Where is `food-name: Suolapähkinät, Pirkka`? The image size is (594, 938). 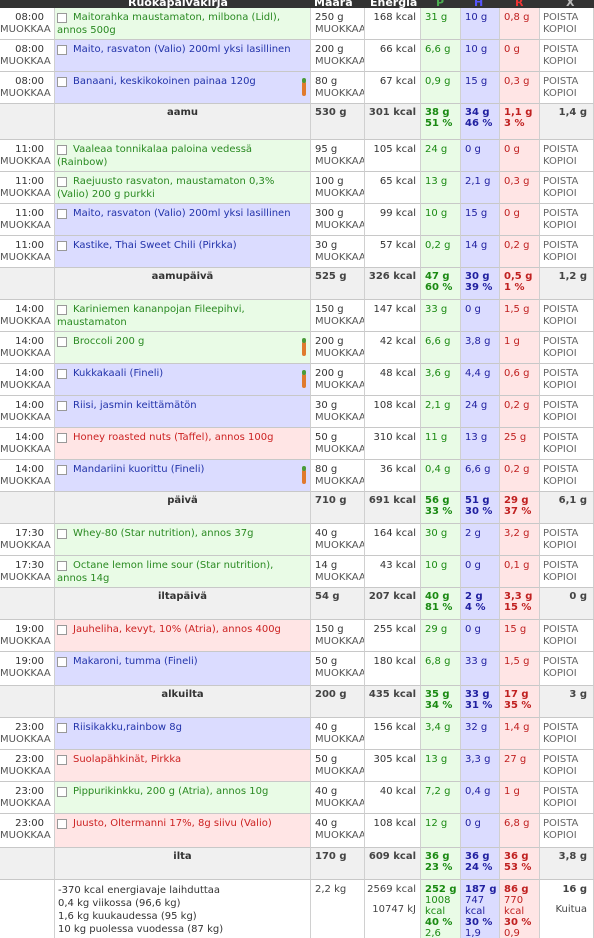 food-name: Suolapähkinät, Pirkka is located at coordinates (176, 759).